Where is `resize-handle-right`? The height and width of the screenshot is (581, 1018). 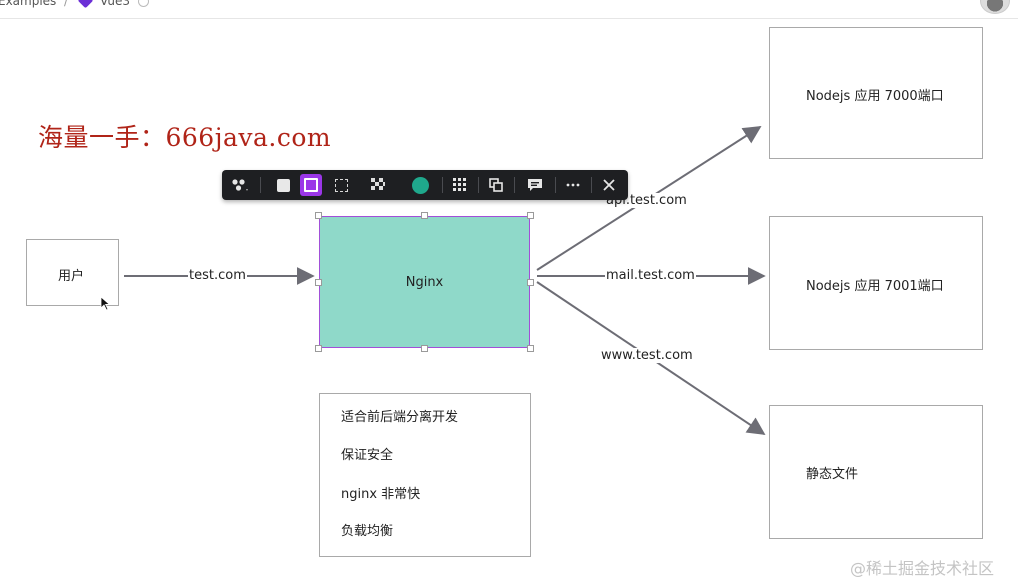
resize-handle-right is located at coordinates (530, 282).